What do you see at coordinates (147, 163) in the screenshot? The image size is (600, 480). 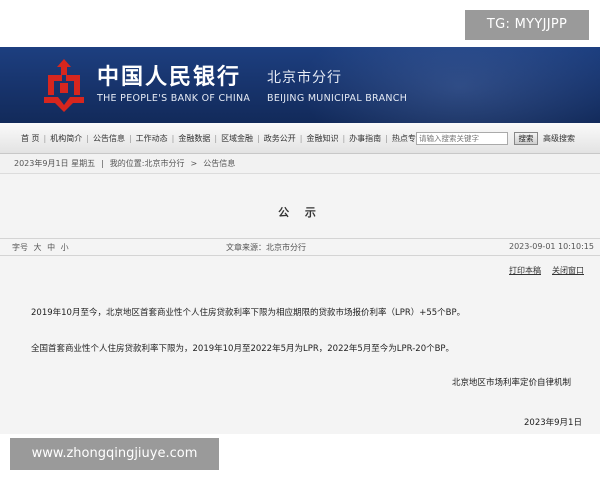 I see `breadcrumb-location: 我的位置:北京市分行` at bounding box center [147, 163].